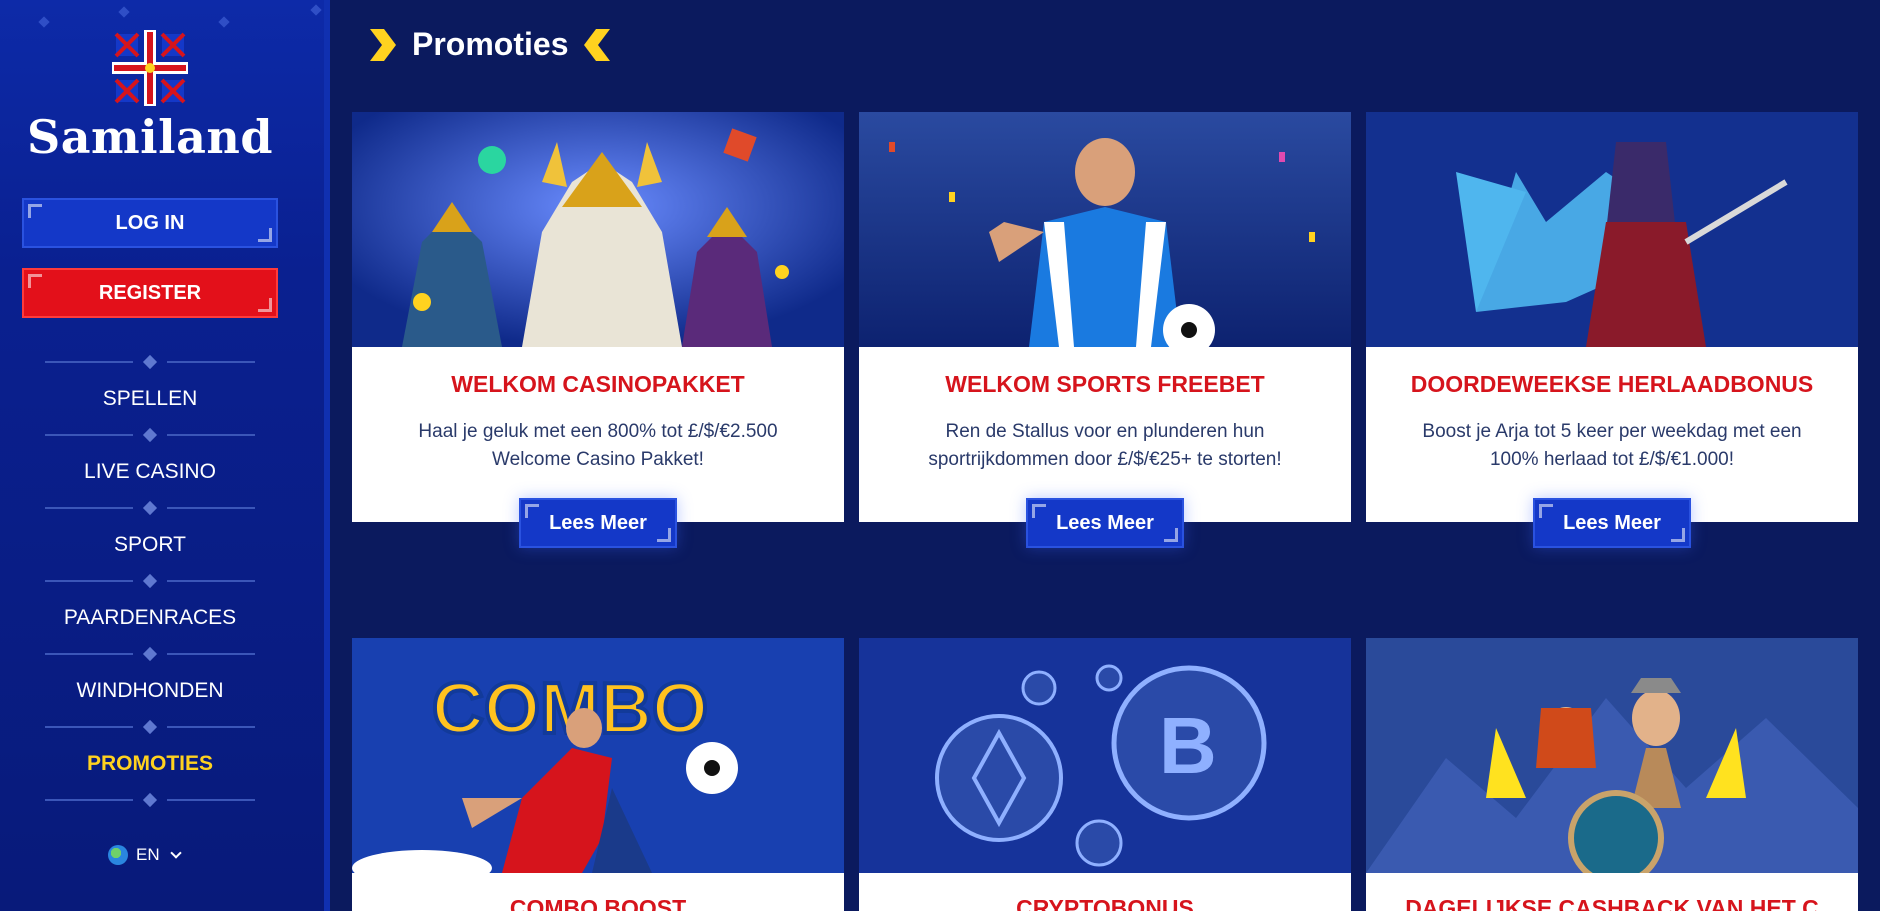 Image resolution: width=1880 pixels, height=911 pixels. Describe the element at coordinates (150, 763) in the screenshot. I see `nav-item-promoties: PROMOTIES` at that location.